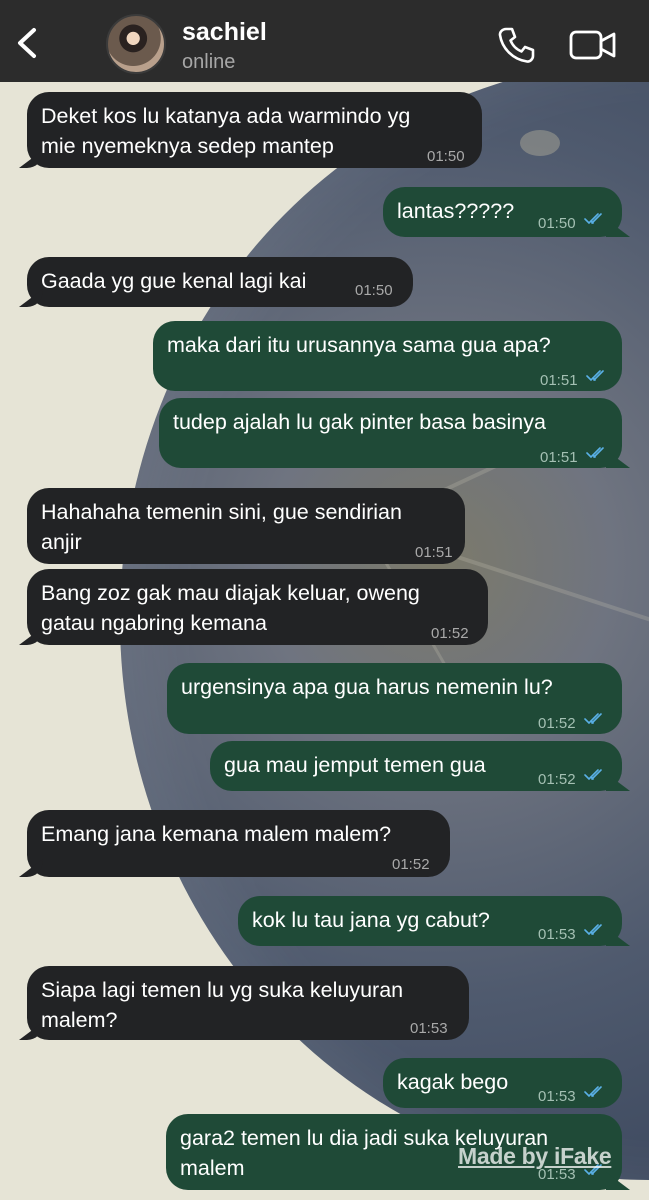 This screenshot has width=649, height=1200. Describe the element at coordinates (453, 1082) in the screenshot. I see `message-text: kagak bego` at that location.